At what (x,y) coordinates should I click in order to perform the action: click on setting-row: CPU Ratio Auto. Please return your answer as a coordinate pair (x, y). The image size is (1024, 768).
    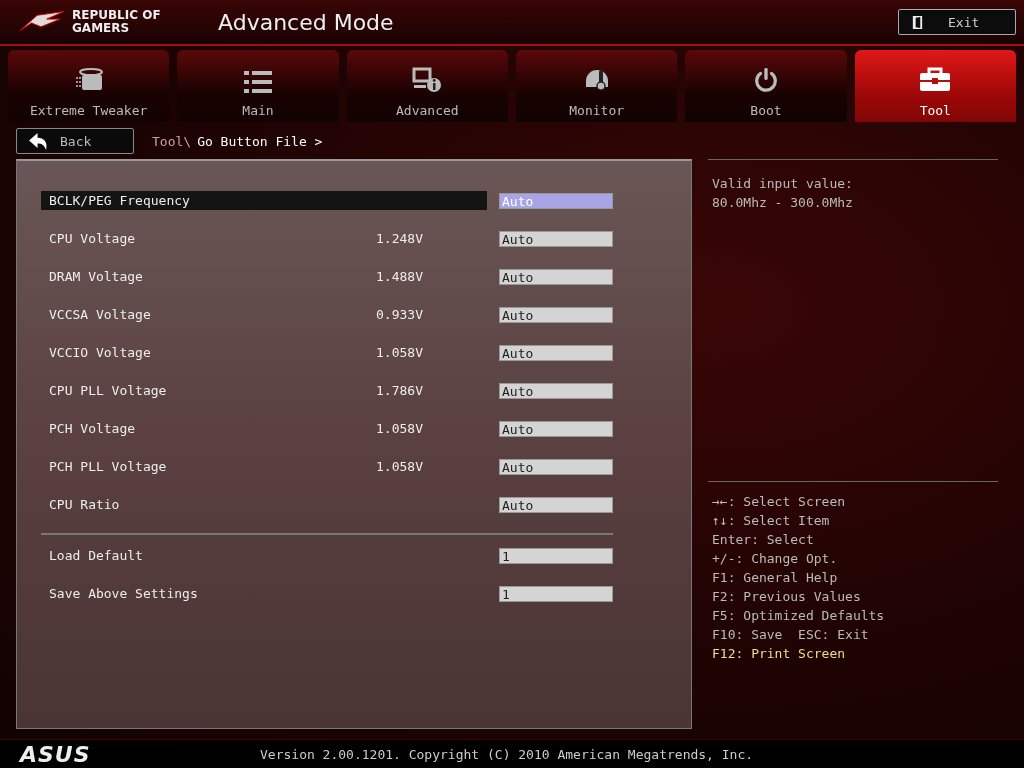
    Looking at the image, I should click on (327, 504).